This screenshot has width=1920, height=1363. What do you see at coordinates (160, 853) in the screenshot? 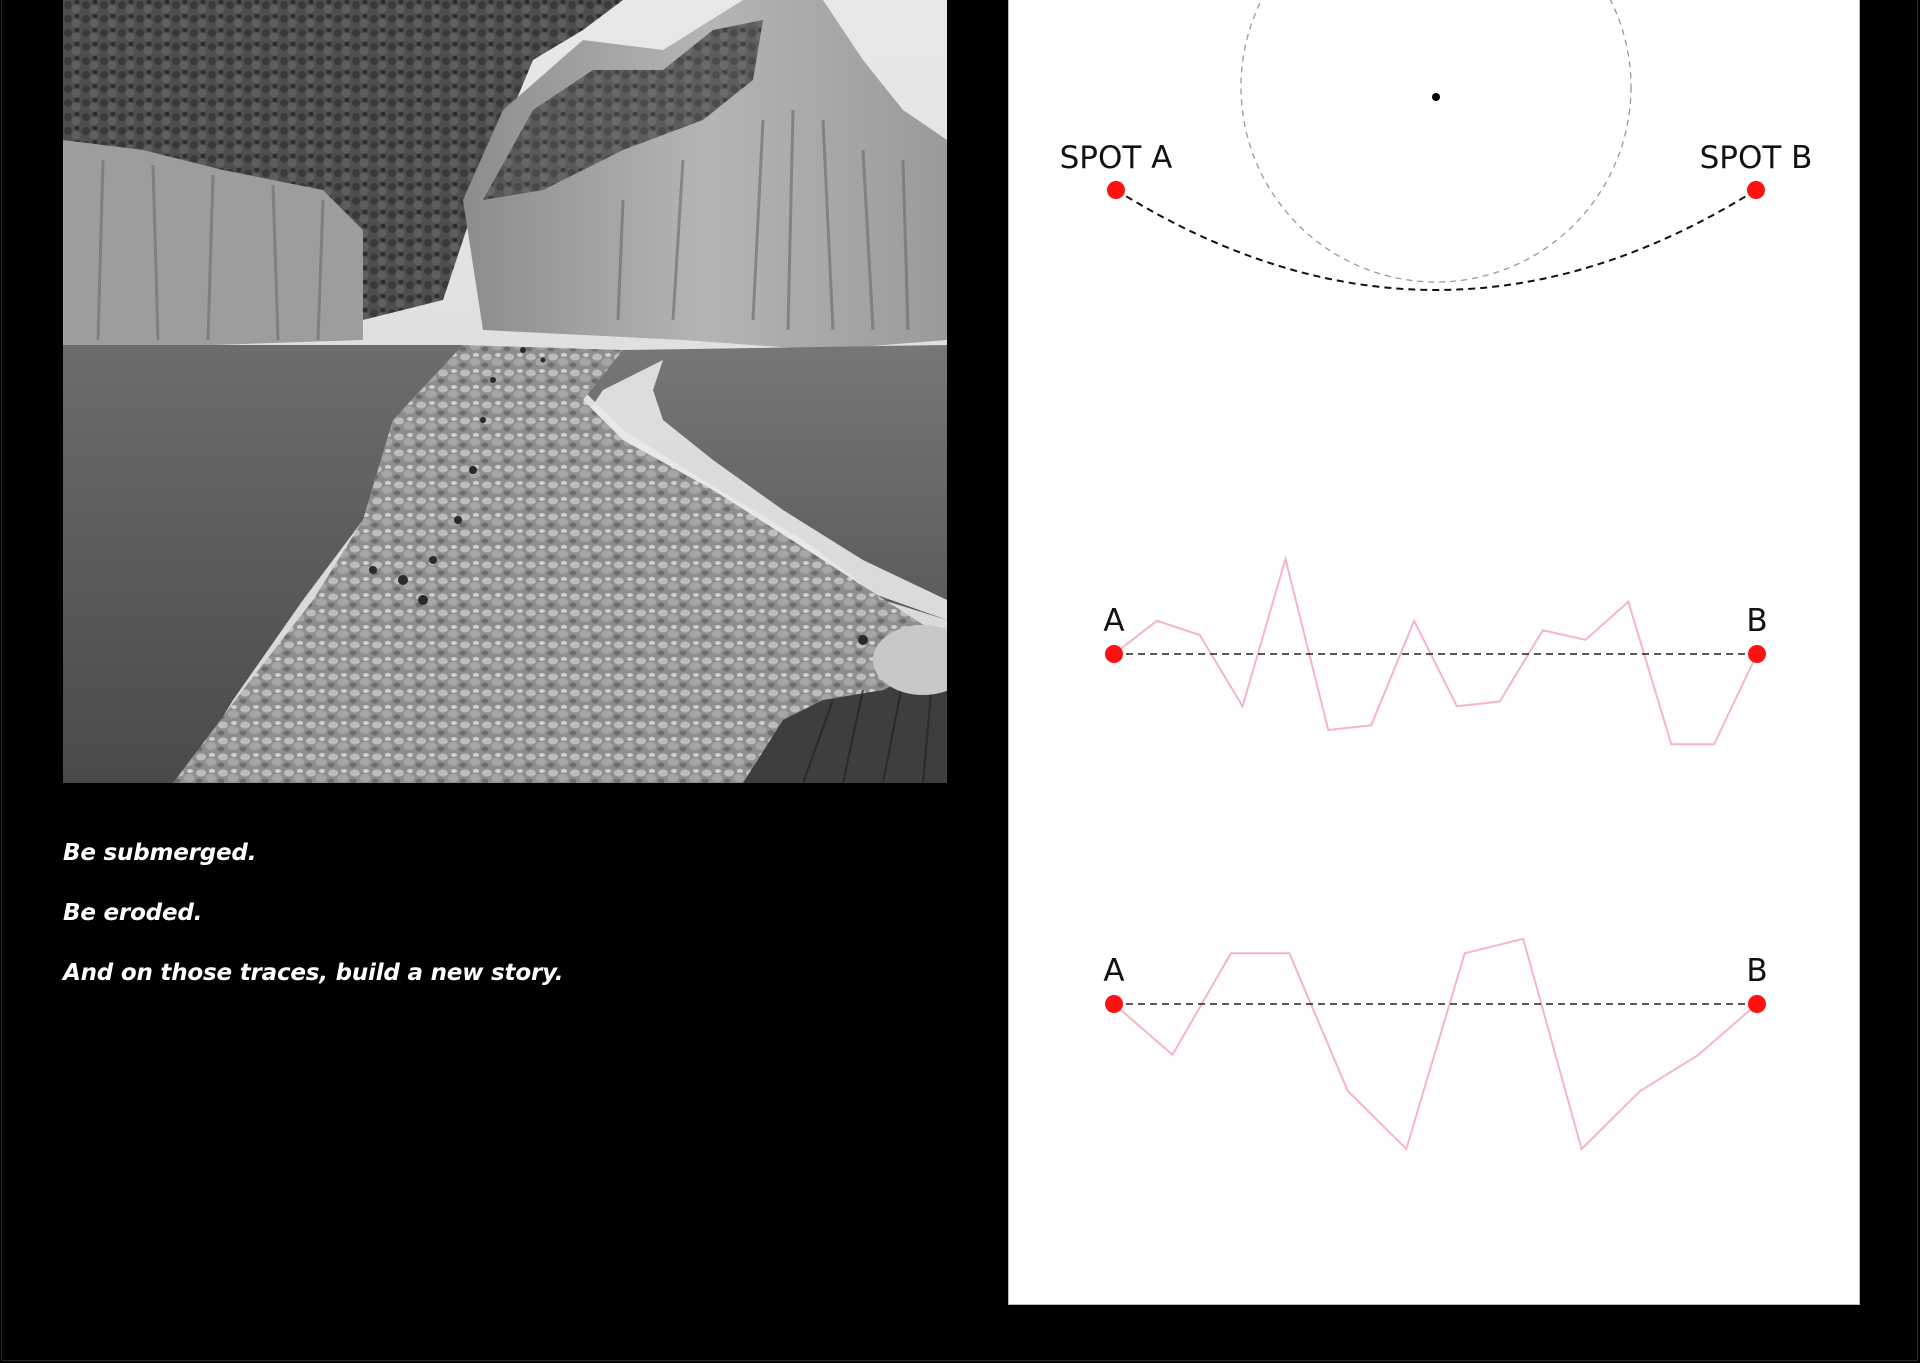
I see `caption-line-1: Be submerged.` at bounding box center [160, 853].